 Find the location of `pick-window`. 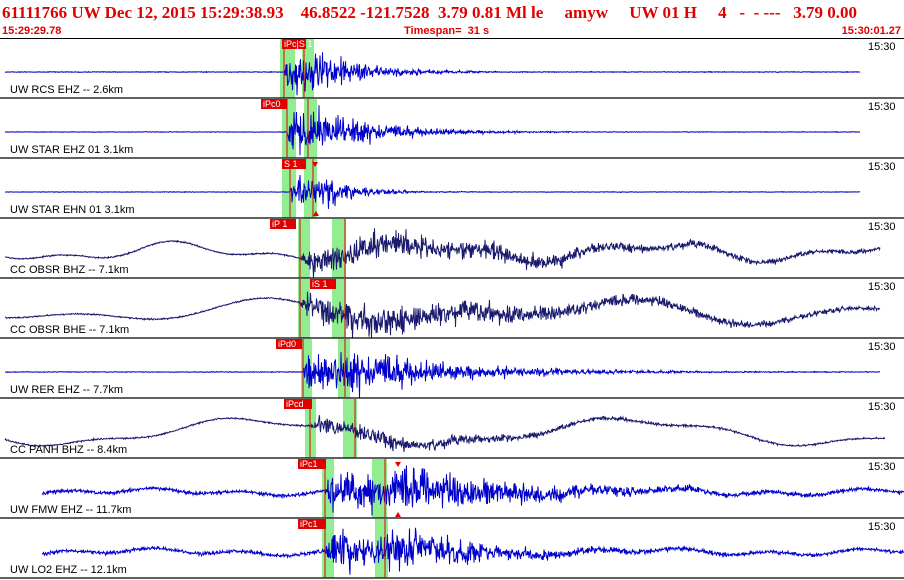

pick-window is located at coordinates (339, 248).